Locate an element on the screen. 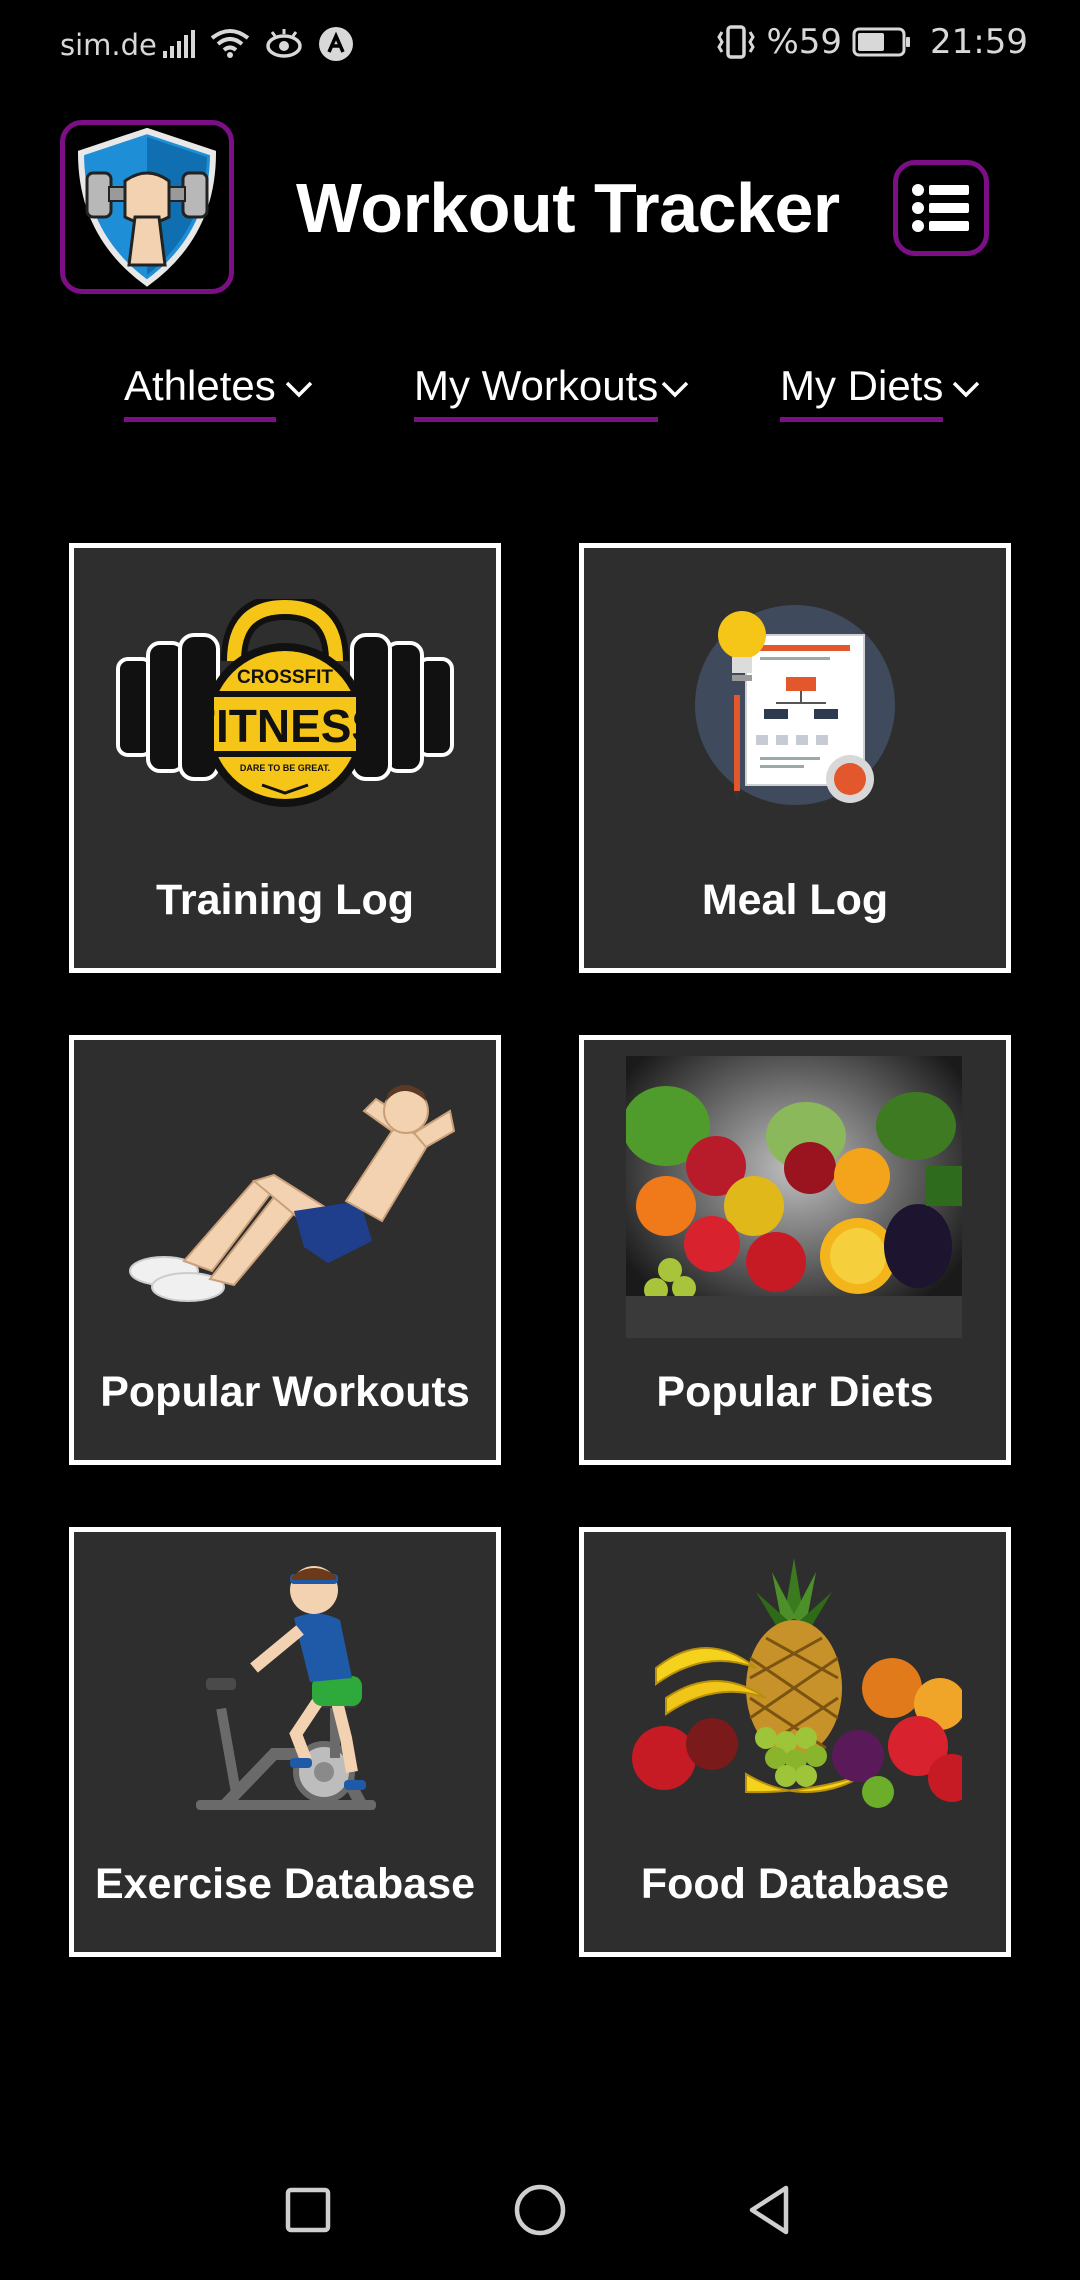  wifi-icon is located at coordinates (230, 43).